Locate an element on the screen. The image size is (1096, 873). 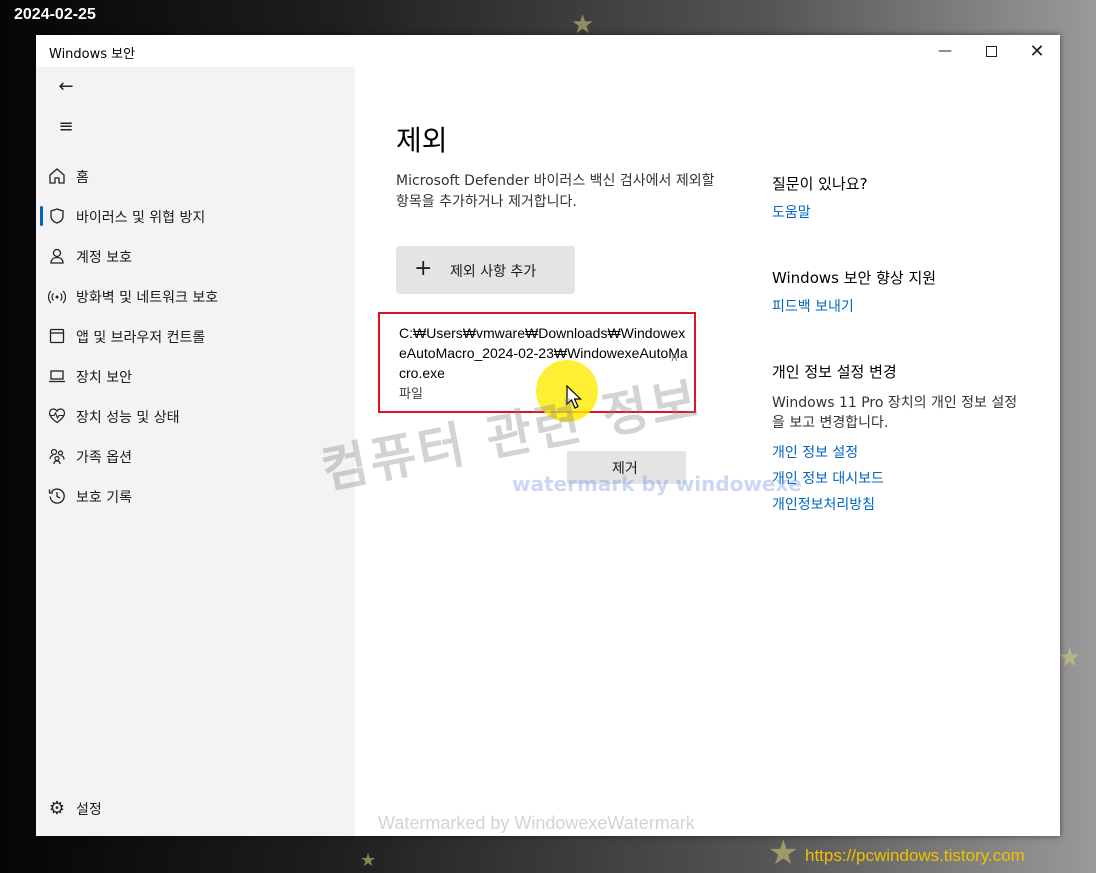
feedback-link: 피드백 보내기 is located at coordinates (813, 306).